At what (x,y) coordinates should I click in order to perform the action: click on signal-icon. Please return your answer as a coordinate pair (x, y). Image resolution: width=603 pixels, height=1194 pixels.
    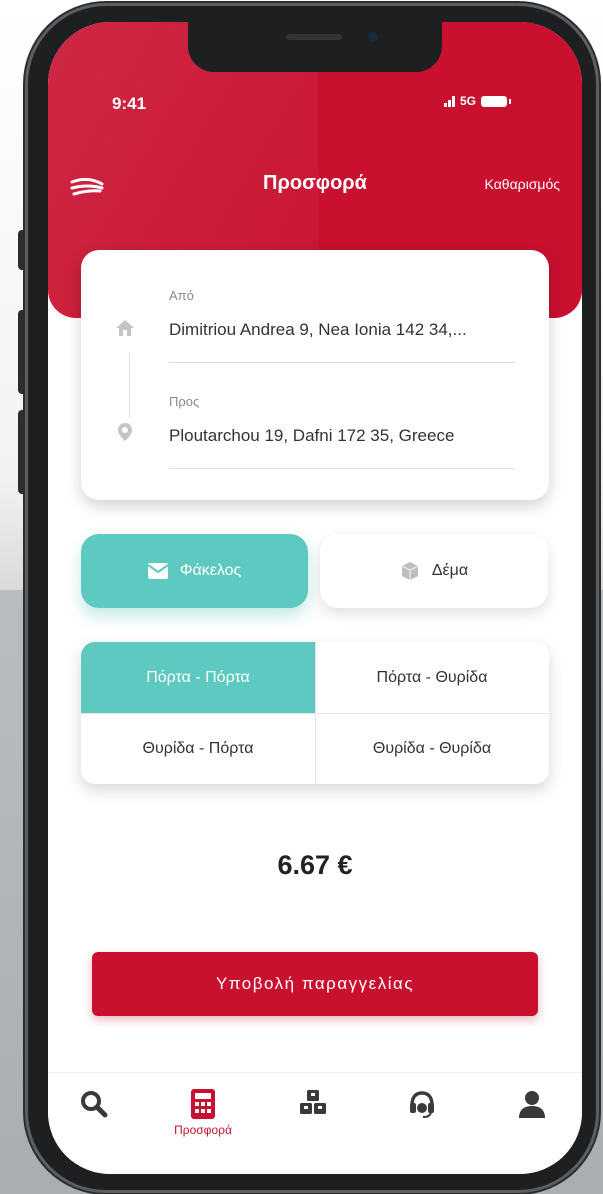
    Looking at the image, I should click on (449, 101).